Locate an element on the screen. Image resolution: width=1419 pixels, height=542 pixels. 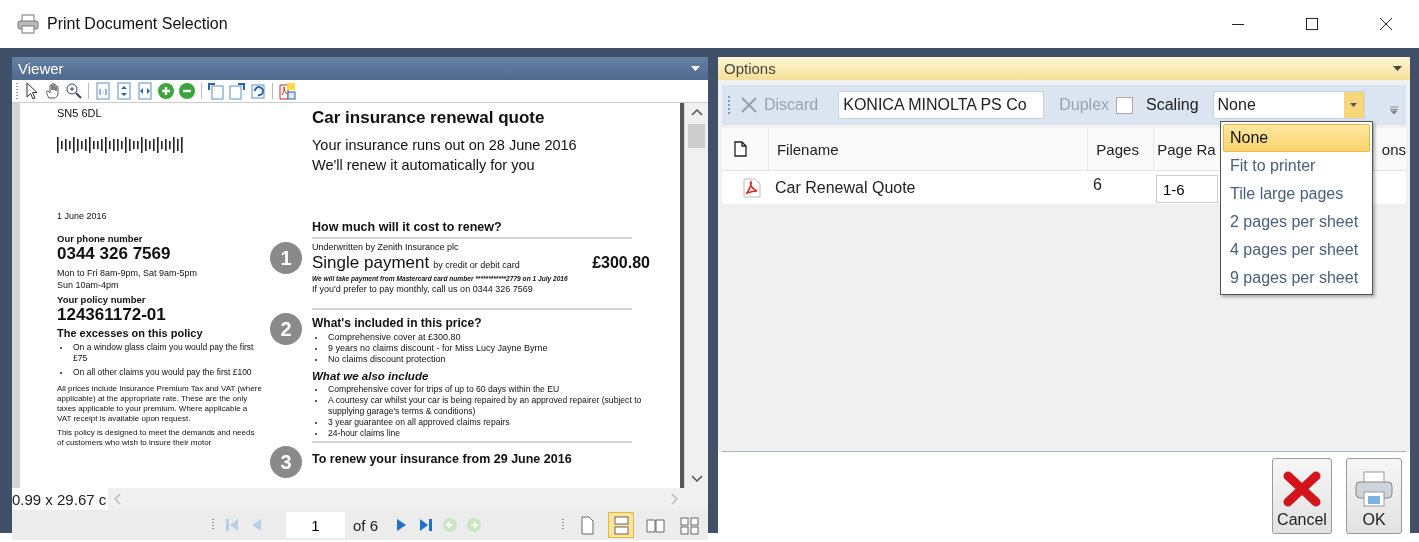
duplex-checkbox is located at coordinates (1125, 105).